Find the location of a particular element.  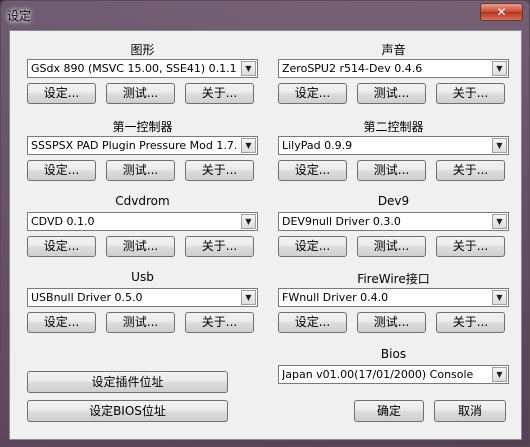

bios-select: Japan v01.00(17/01/2000) Console ▼ is located at coordinates (393, 374).